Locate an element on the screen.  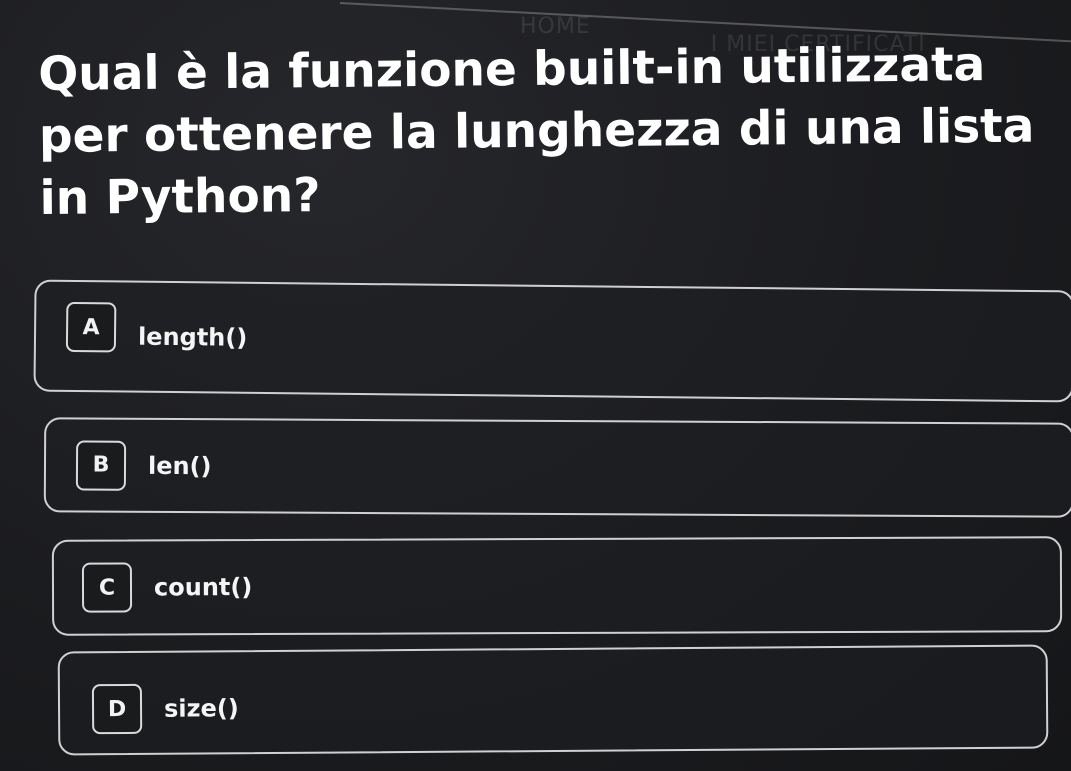
option-label-c: count() is located at coordinates (203, 587).